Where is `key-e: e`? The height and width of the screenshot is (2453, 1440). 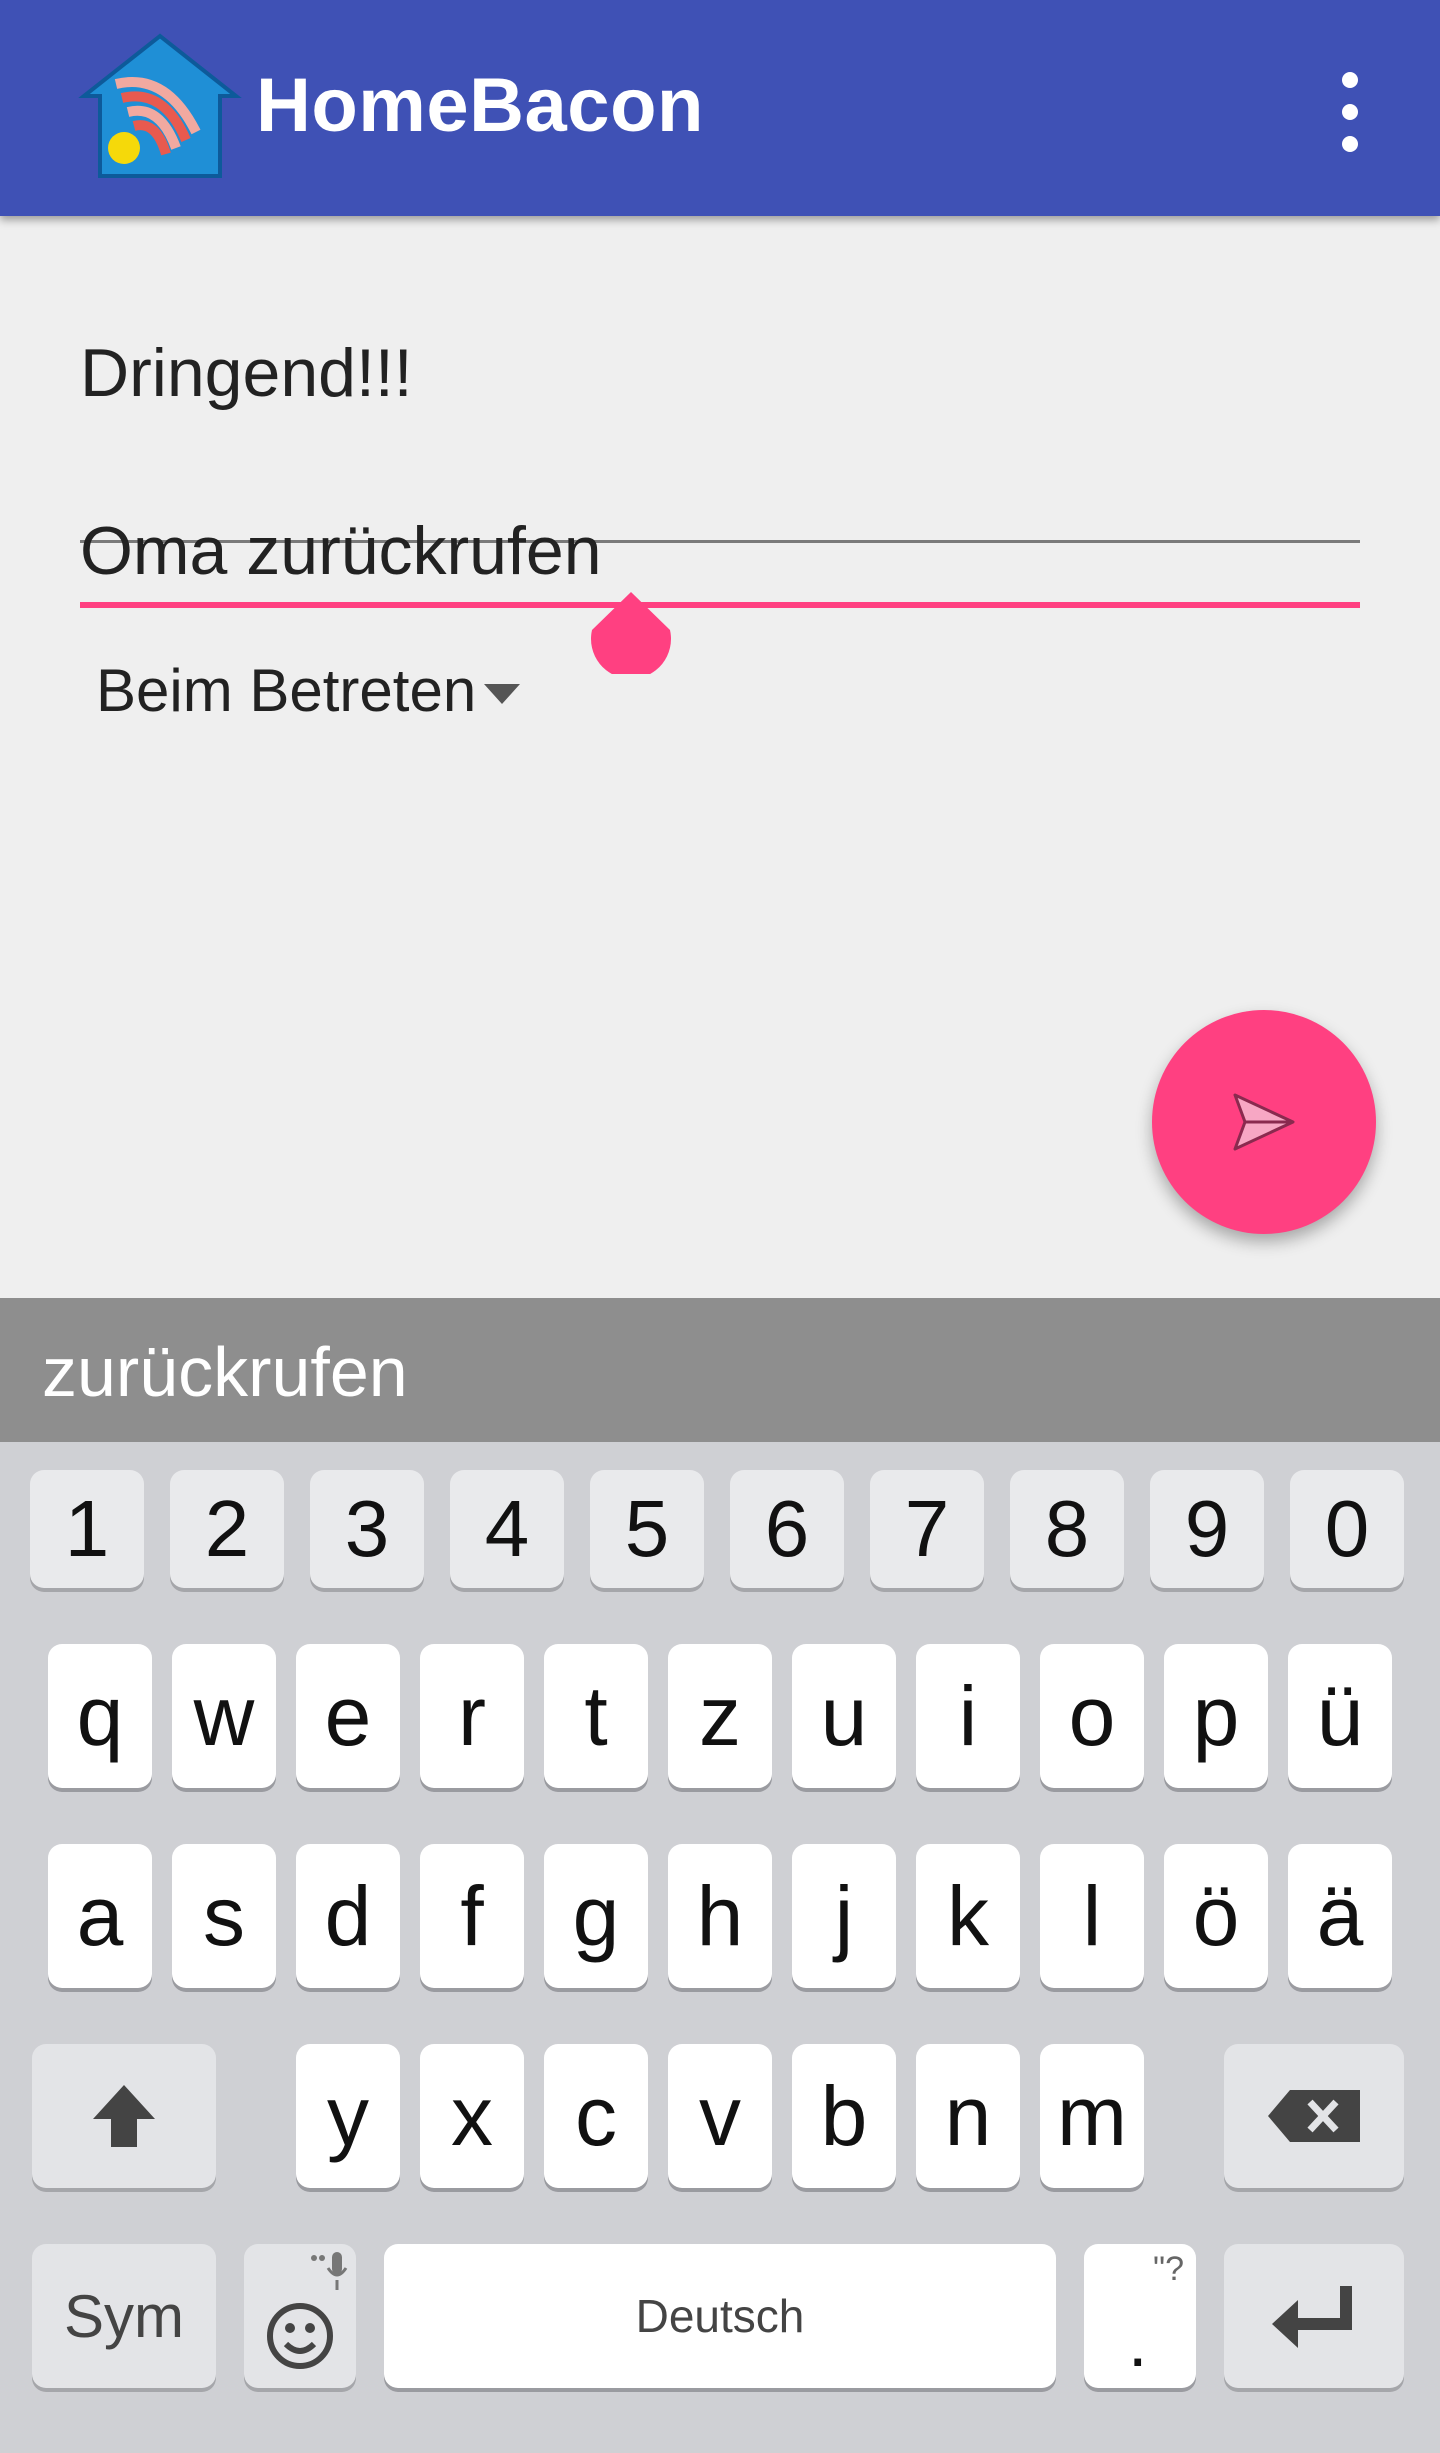
key-e: e is located at coordinates (348, 1716).